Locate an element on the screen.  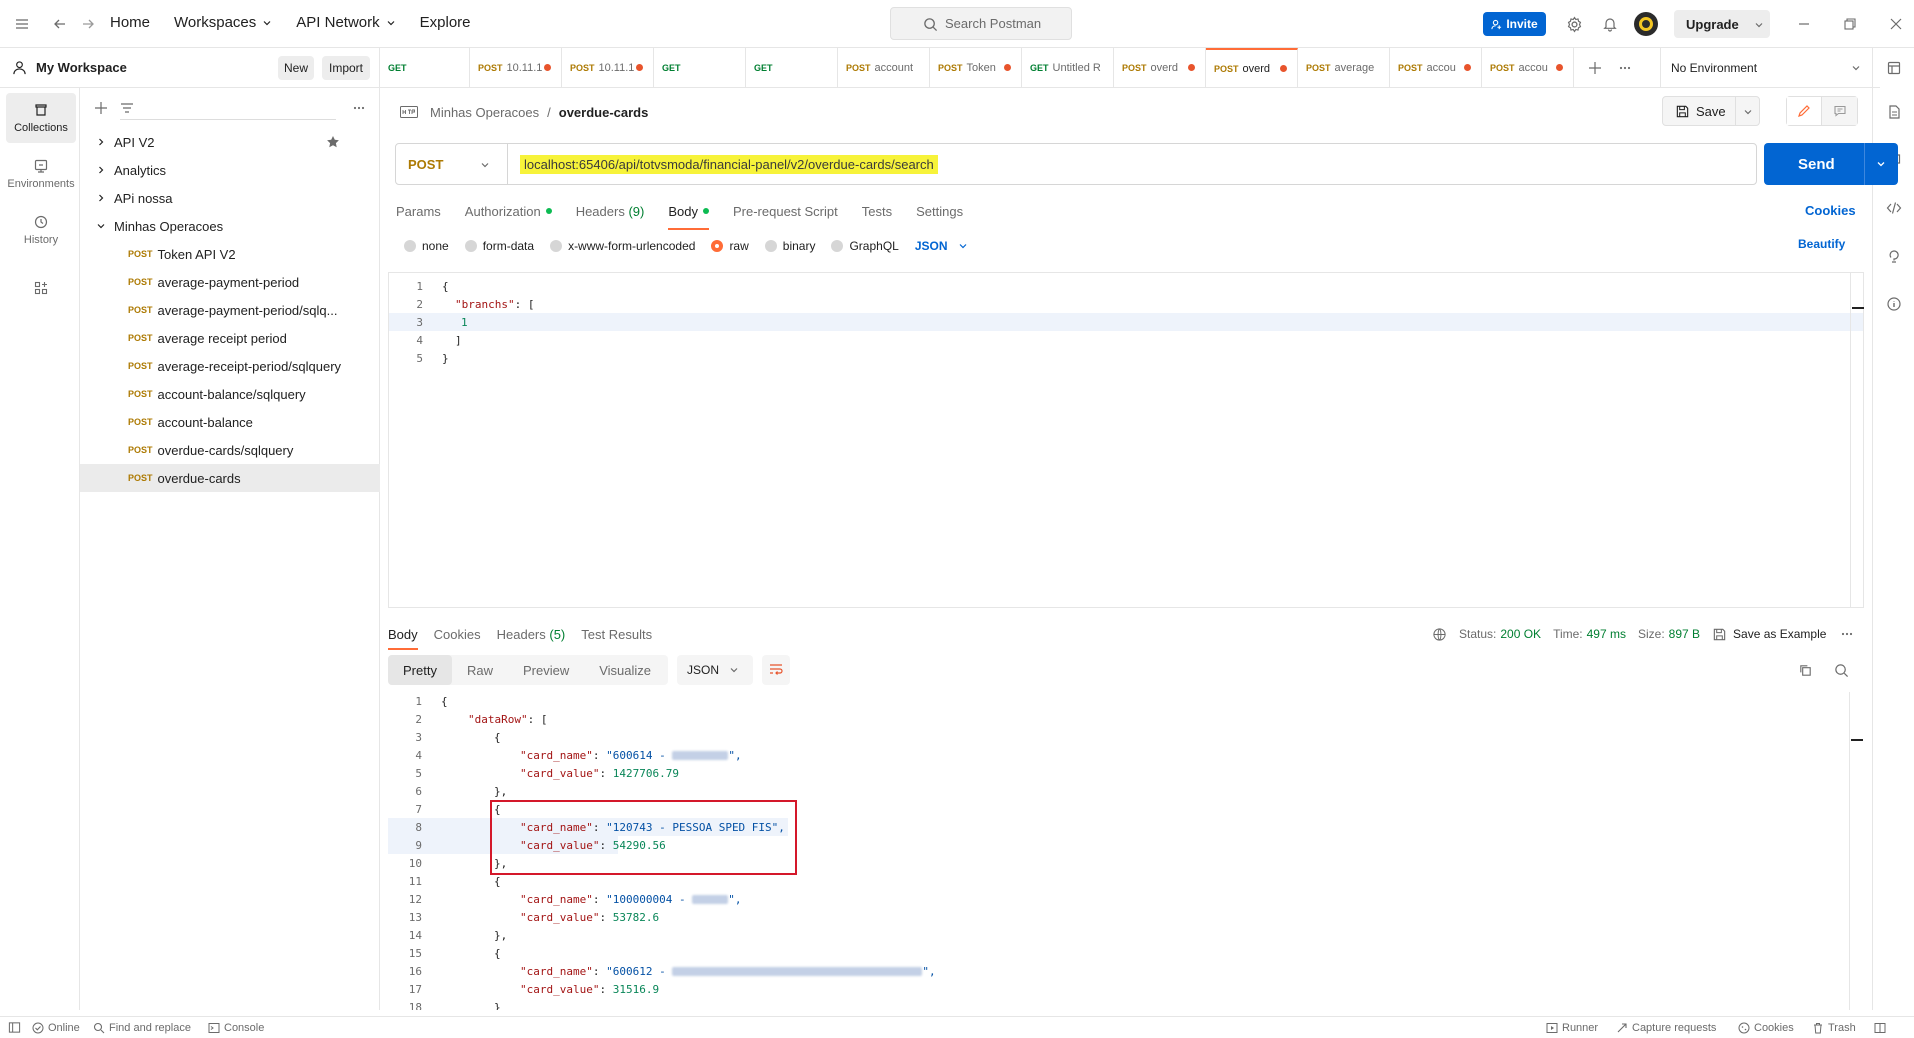
settings-gear-icon is located at coordinates (1574, 24).